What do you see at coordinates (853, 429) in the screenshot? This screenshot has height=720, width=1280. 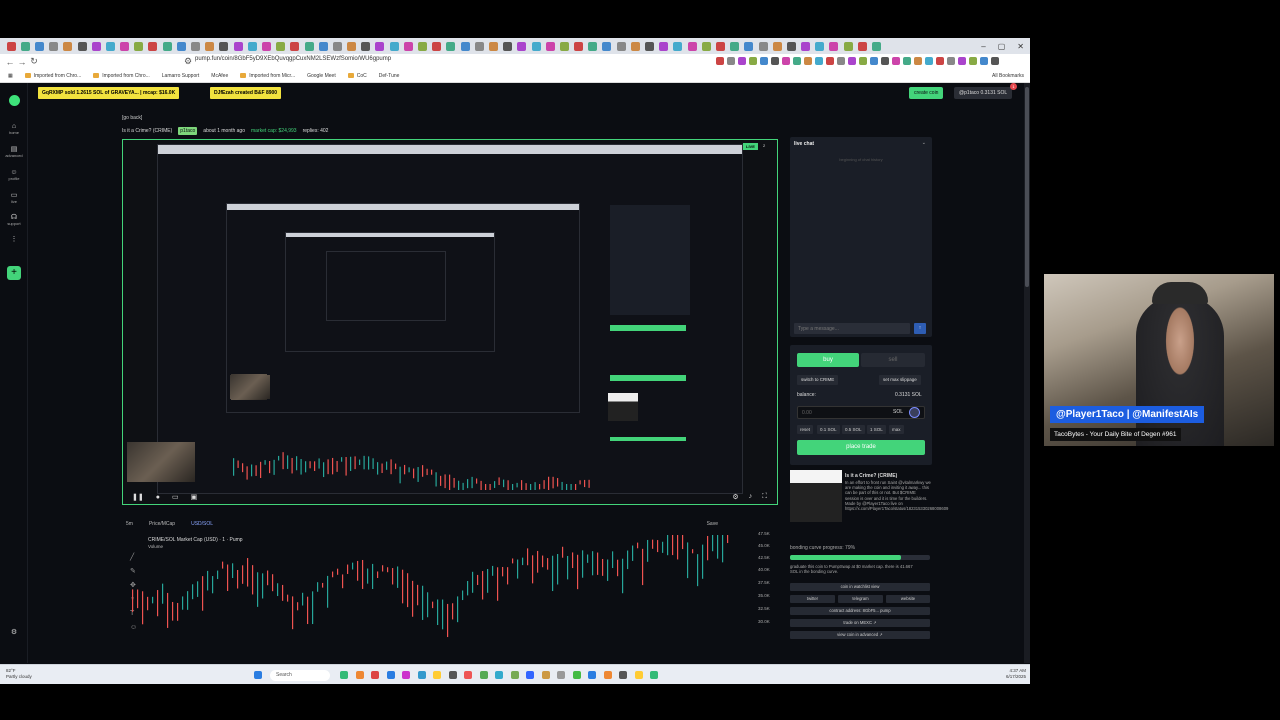 I see `quick-0-5: 0.5 SOL` at bounding box center [853, 429].